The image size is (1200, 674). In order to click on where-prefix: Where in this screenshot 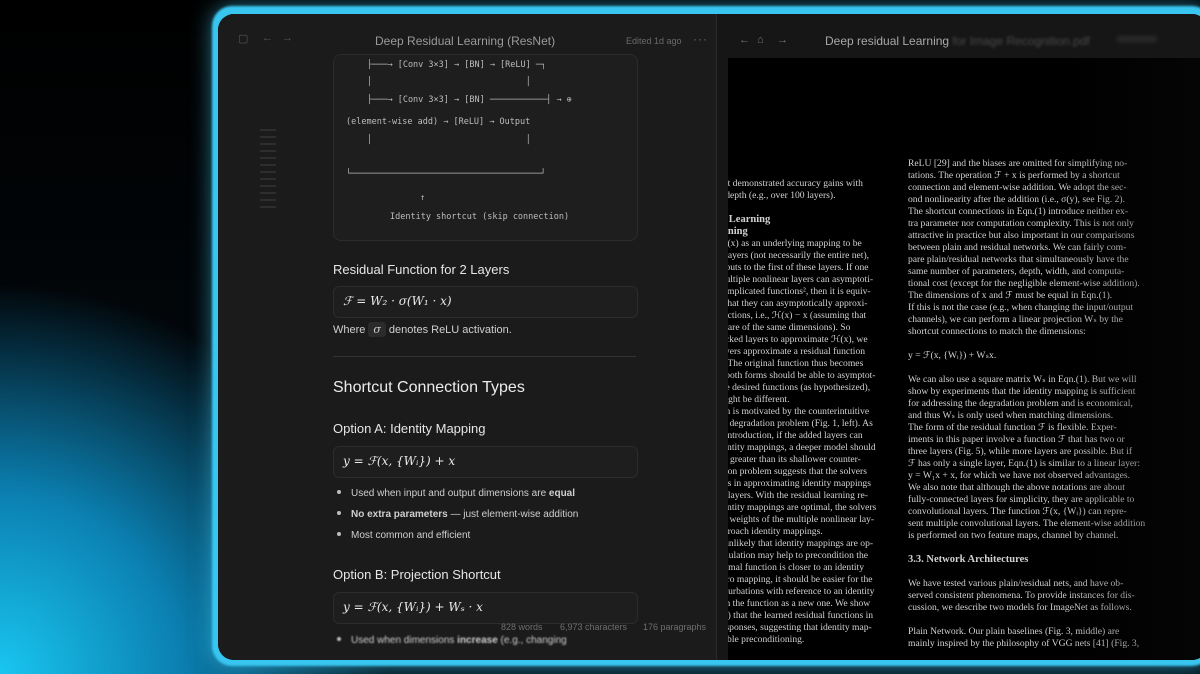, I will do `click(349, 330)`.